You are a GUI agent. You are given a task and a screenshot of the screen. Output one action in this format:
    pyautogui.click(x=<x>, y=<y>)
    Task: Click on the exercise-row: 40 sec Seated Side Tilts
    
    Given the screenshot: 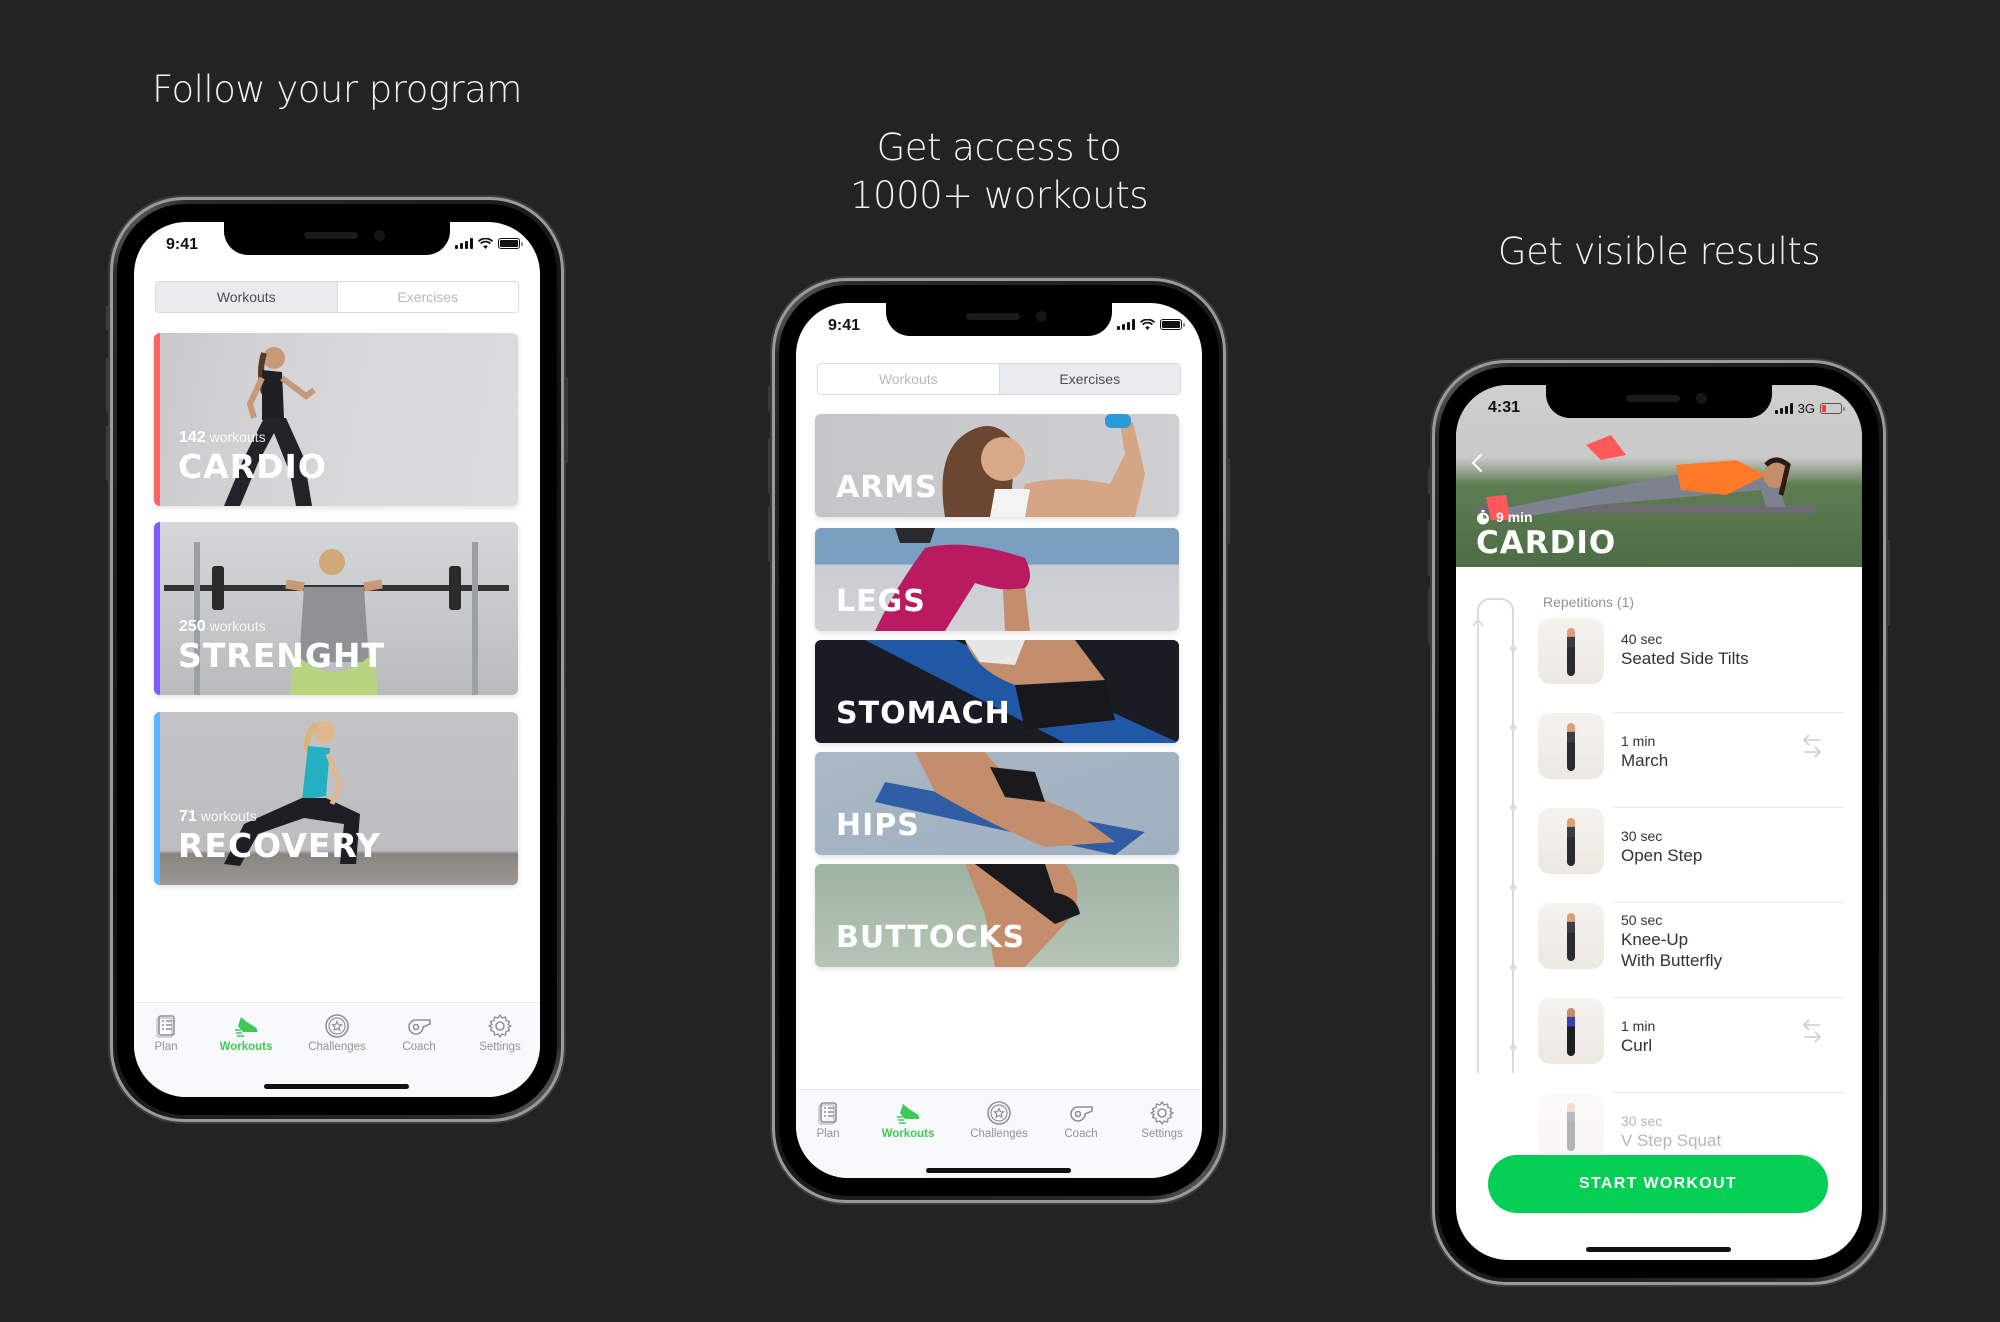 What is the action you would take?
    pyautogui.click(x=1691, y=665)
    